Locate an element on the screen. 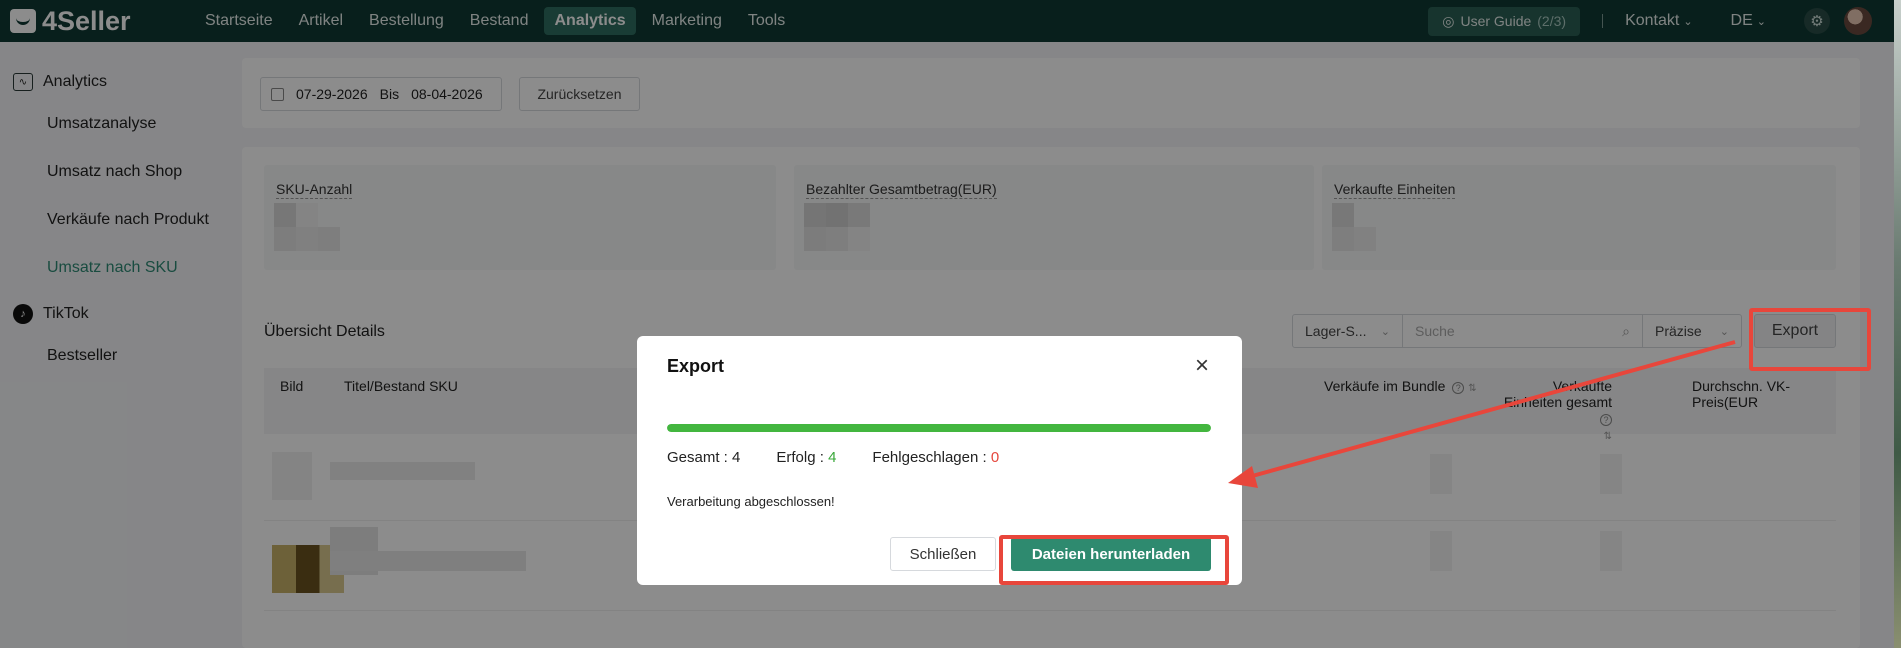  window-edge is located at coordinates (1897, 324).